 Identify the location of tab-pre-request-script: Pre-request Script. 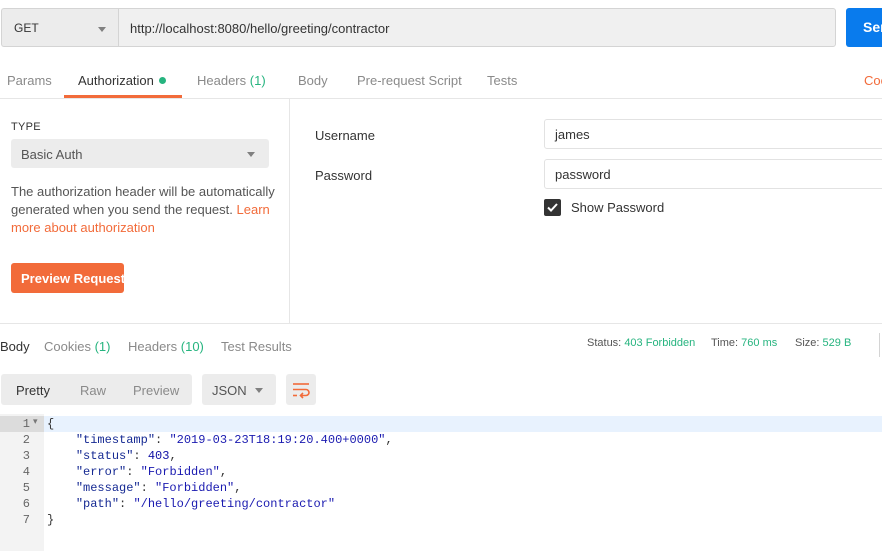
(409, 80).